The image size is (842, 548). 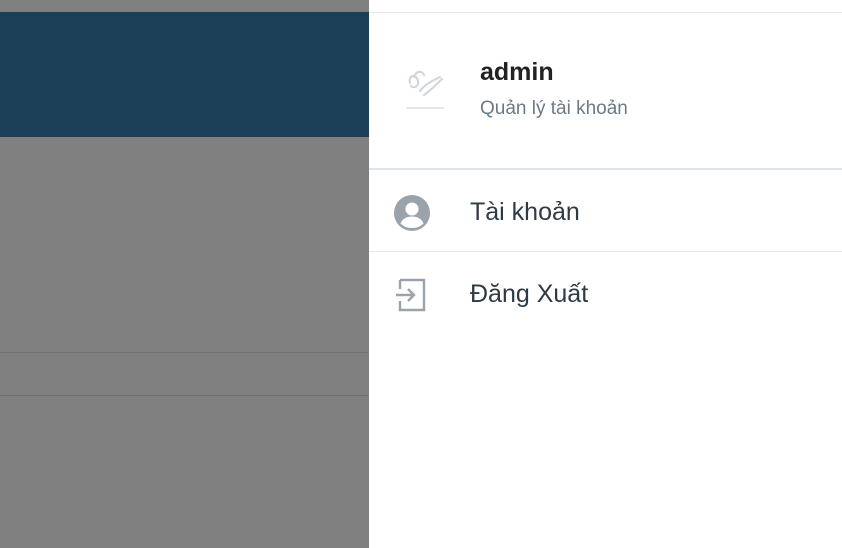 What do you see at coordinates (605, 211) in the screenshot?
I see `menu-item-account: Tài khoản` at bounding box center [605, 211].